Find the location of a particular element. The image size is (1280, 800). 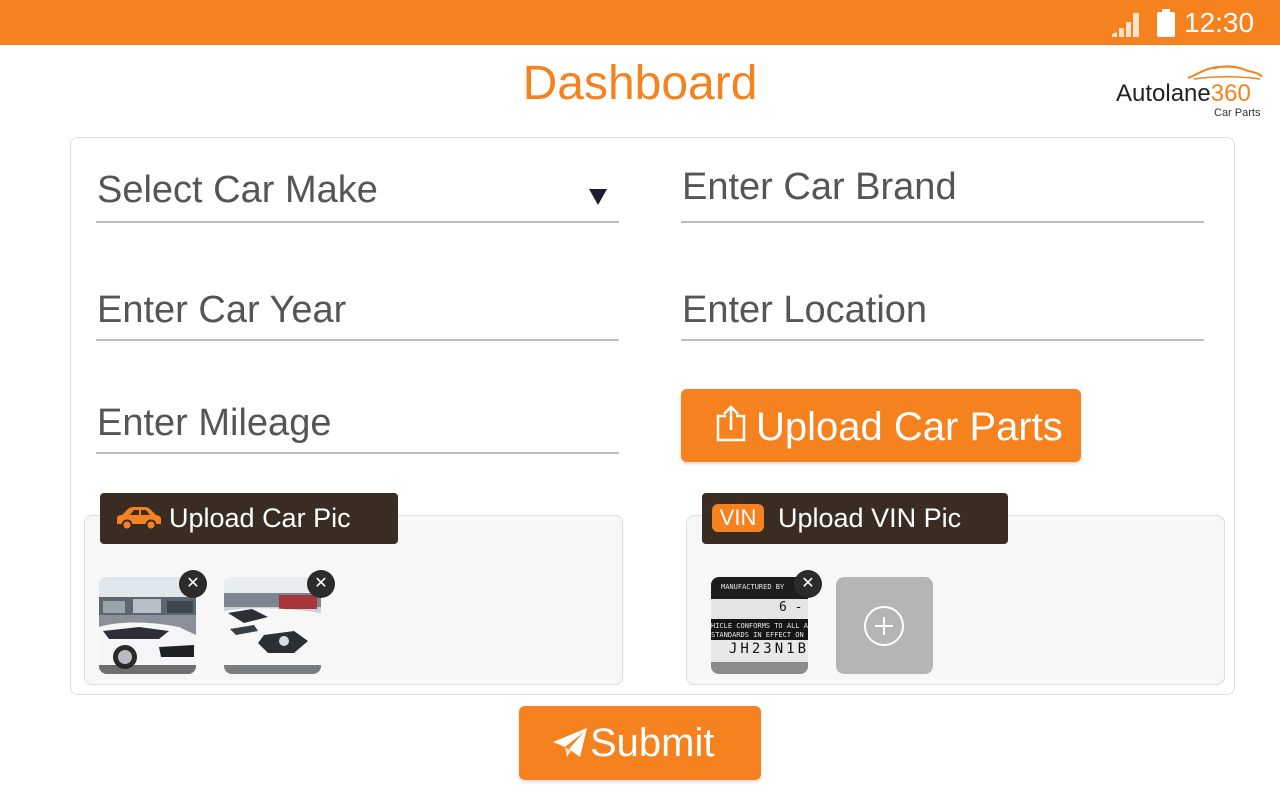

vin-text-line3: HICLE CONFORMS TO ALL APPLIC is located at coordinates (759, 626).